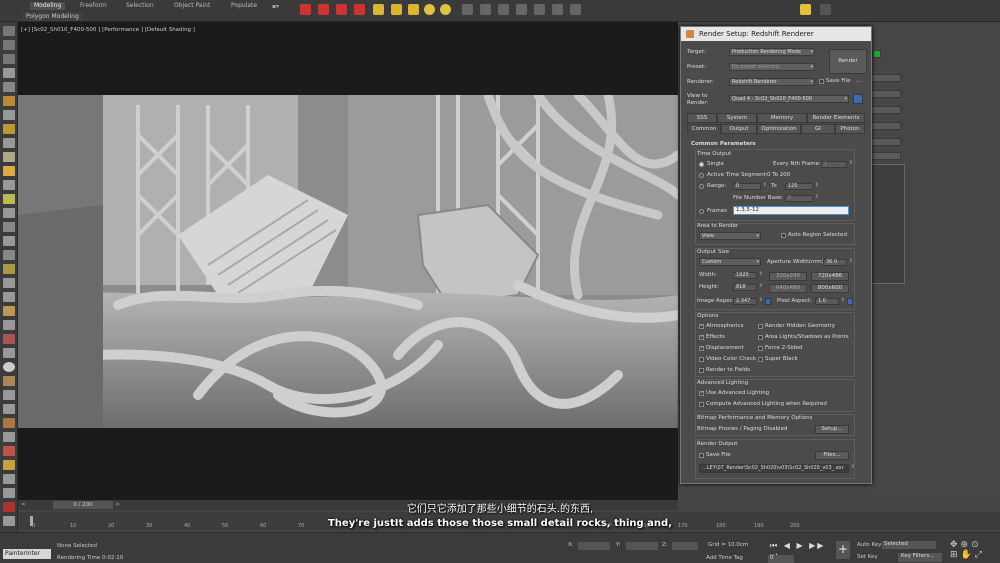 The image size is (1000, 563). What do you see at coordinates (760, 326) in the screenshot?
I see `render-hidden-geometry-checkbox` at bounding box center [760, 326].